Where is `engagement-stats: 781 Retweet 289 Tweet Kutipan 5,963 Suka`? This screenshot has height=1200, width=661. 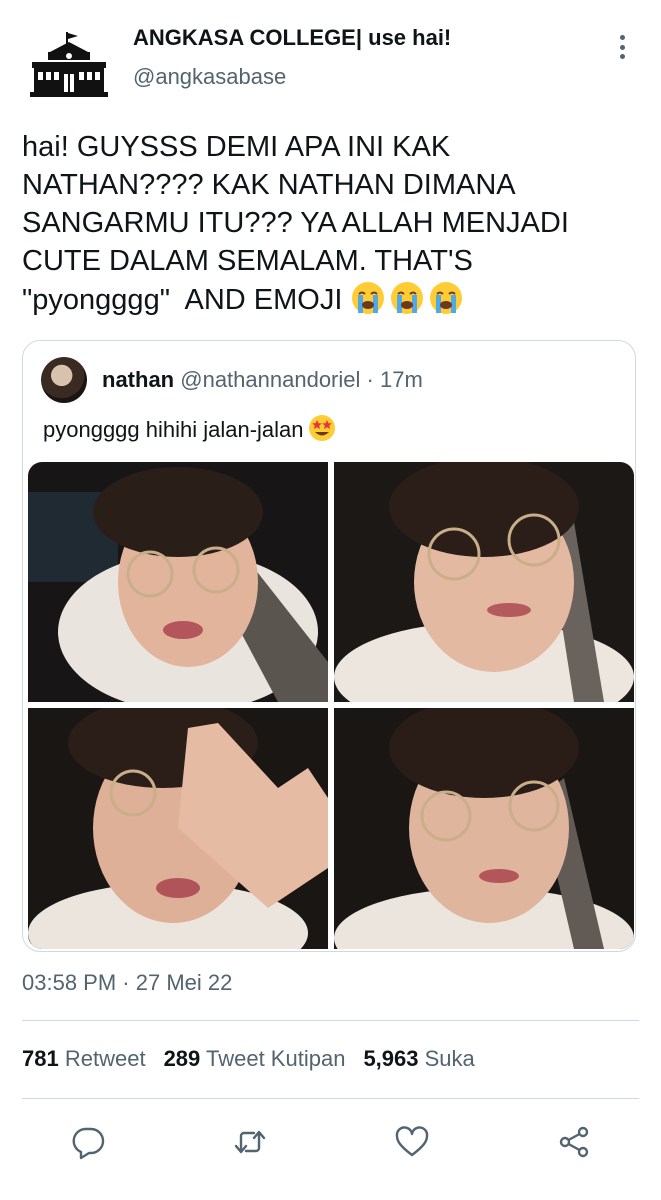 engagement-stats: 781 Retweet 289 Tweet Kutipan 5,963 Suka is located at coordinates (248, 1059).